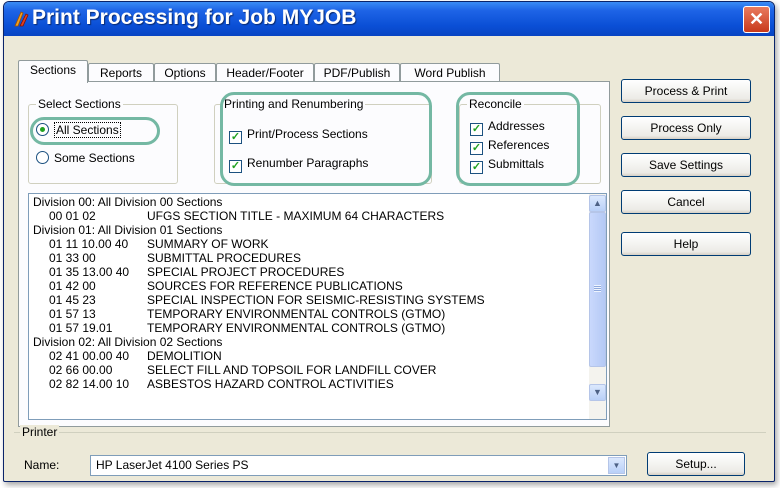 The image size is (780, 488). I want to click on list-item-section: 01 33 00 SUBMITTAL PROCEDURES, so click(309, 258).